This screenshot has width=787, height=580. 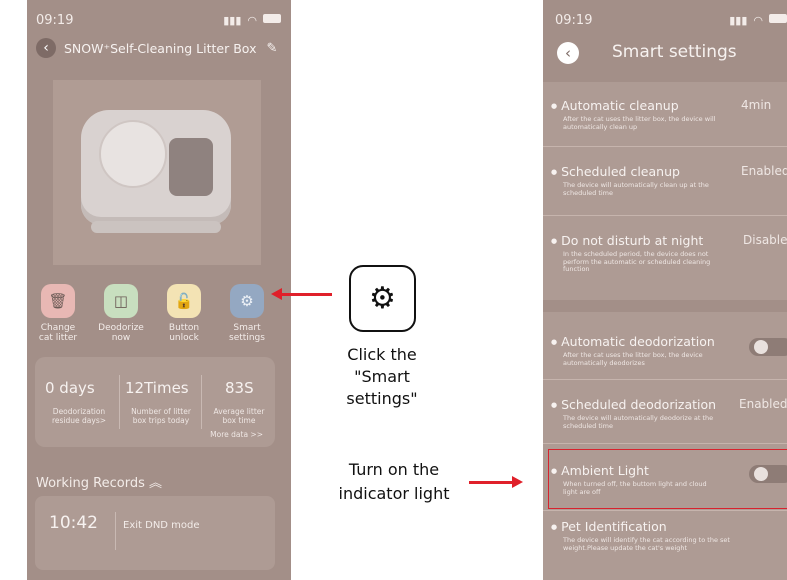 I want to click on change-litter-button: 🗑, so click(x=58, y=301).